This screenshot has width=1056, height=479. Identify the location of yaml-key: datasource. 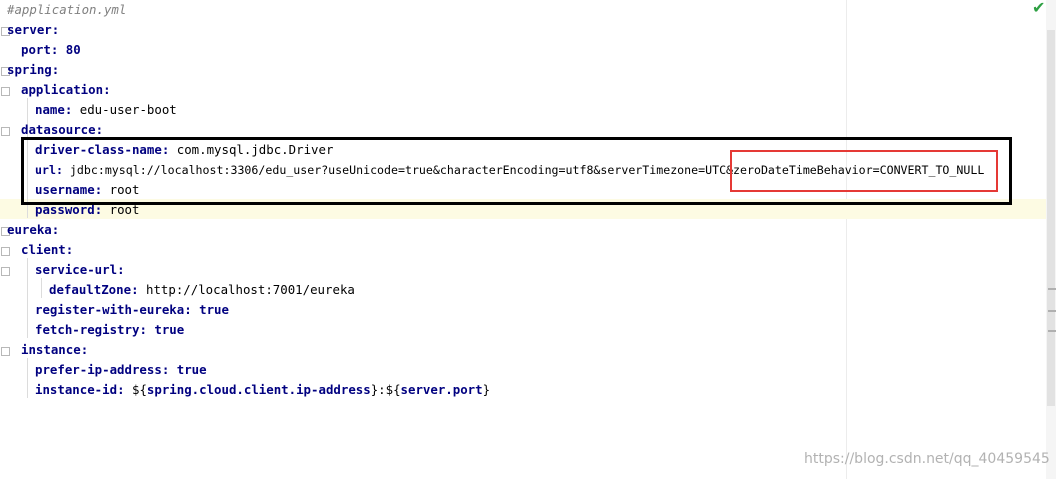
(58, 129).